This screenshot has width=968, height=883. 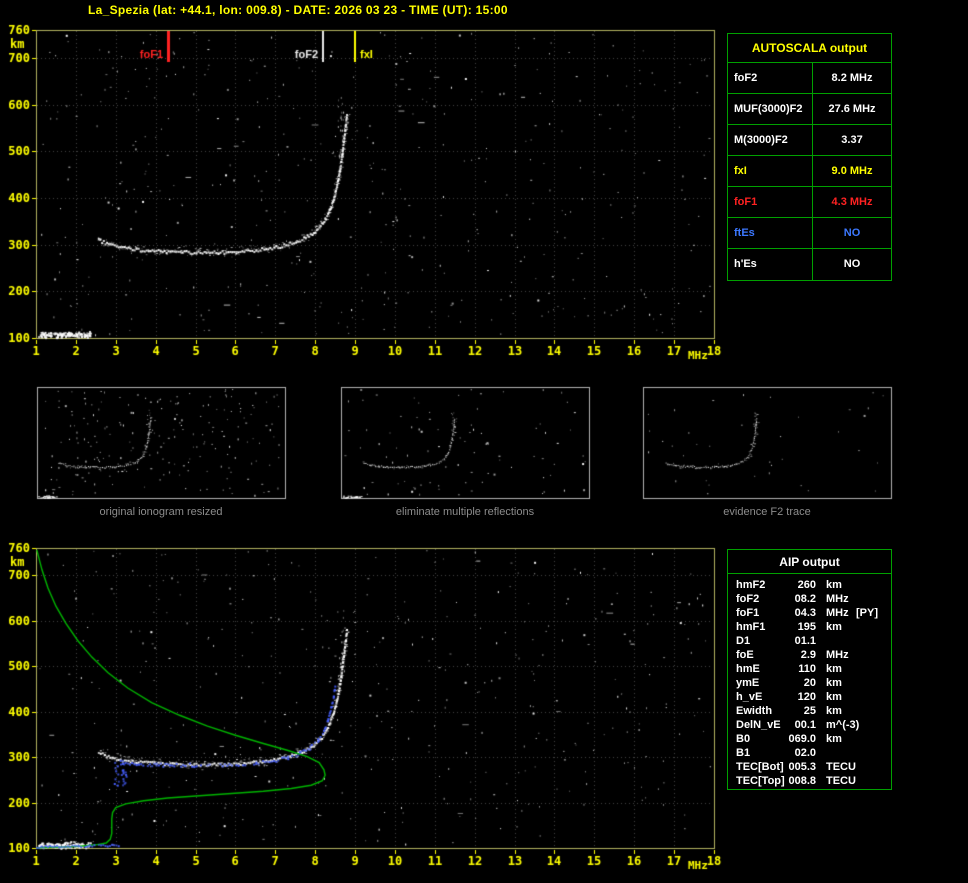 What do you see at coordinates (748, 683) in the screenshot?
I see `param-label: ymE` at bounding box center [748, 683].